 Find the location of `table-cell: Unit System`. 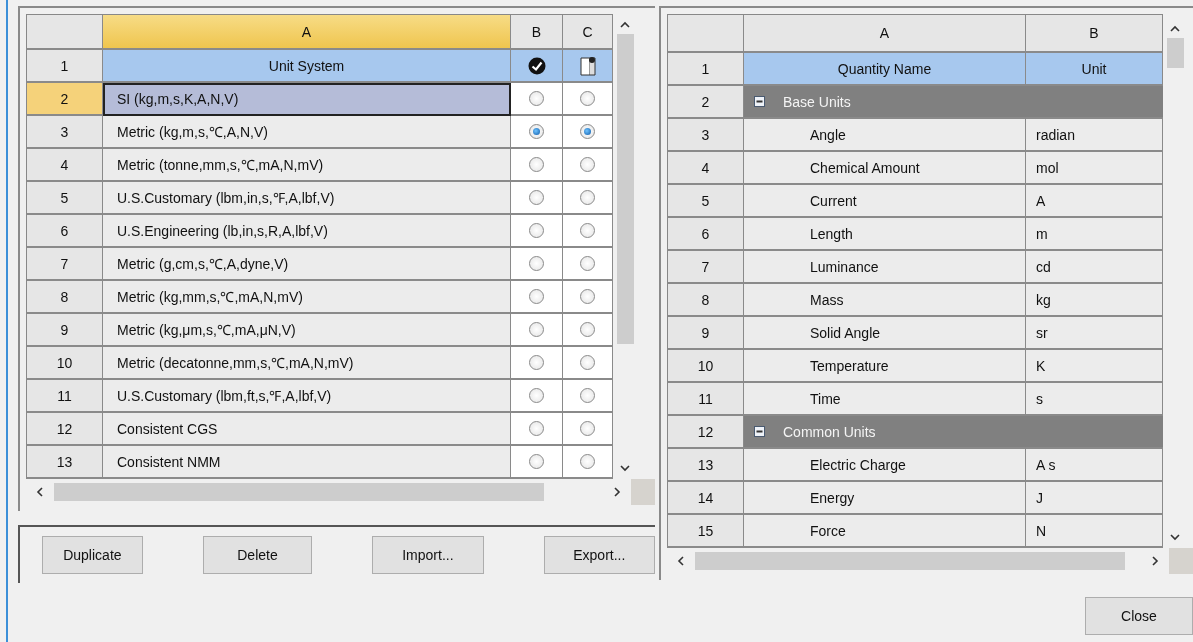

table-cell: Unit System is located at coordinates (307, 66).